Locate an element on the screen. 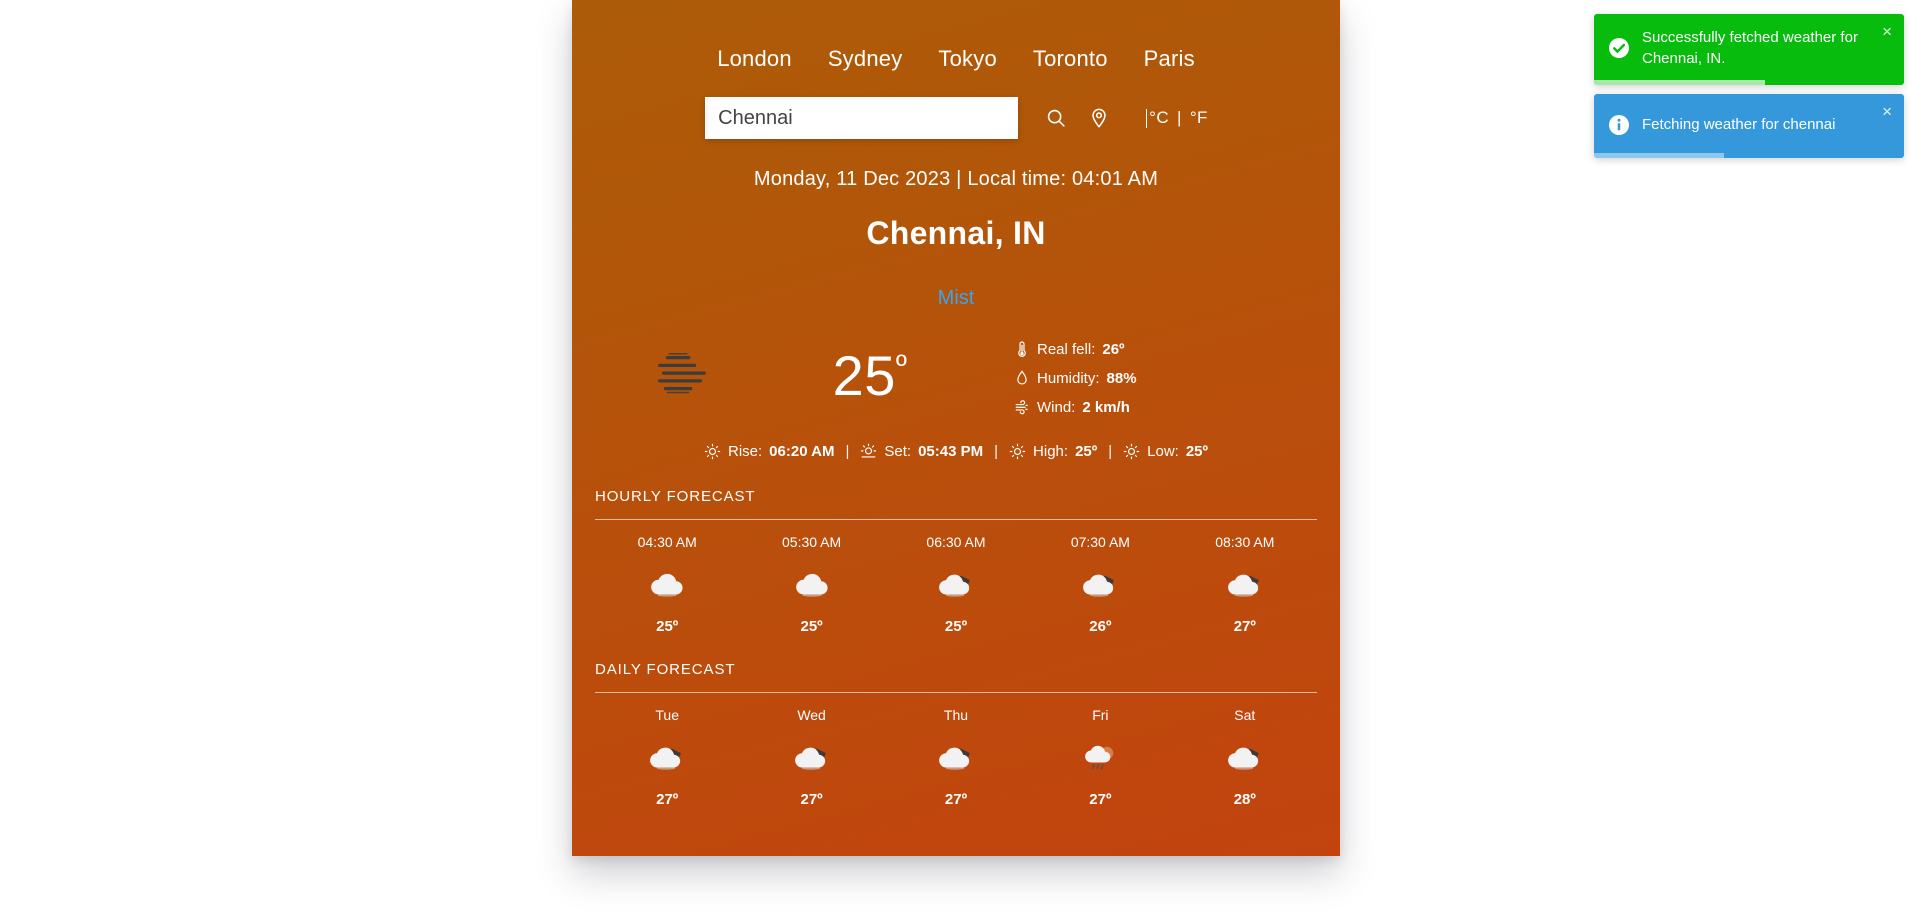  toast-info: Fetching weather for chennai × is located at coordinates (1749, 125).